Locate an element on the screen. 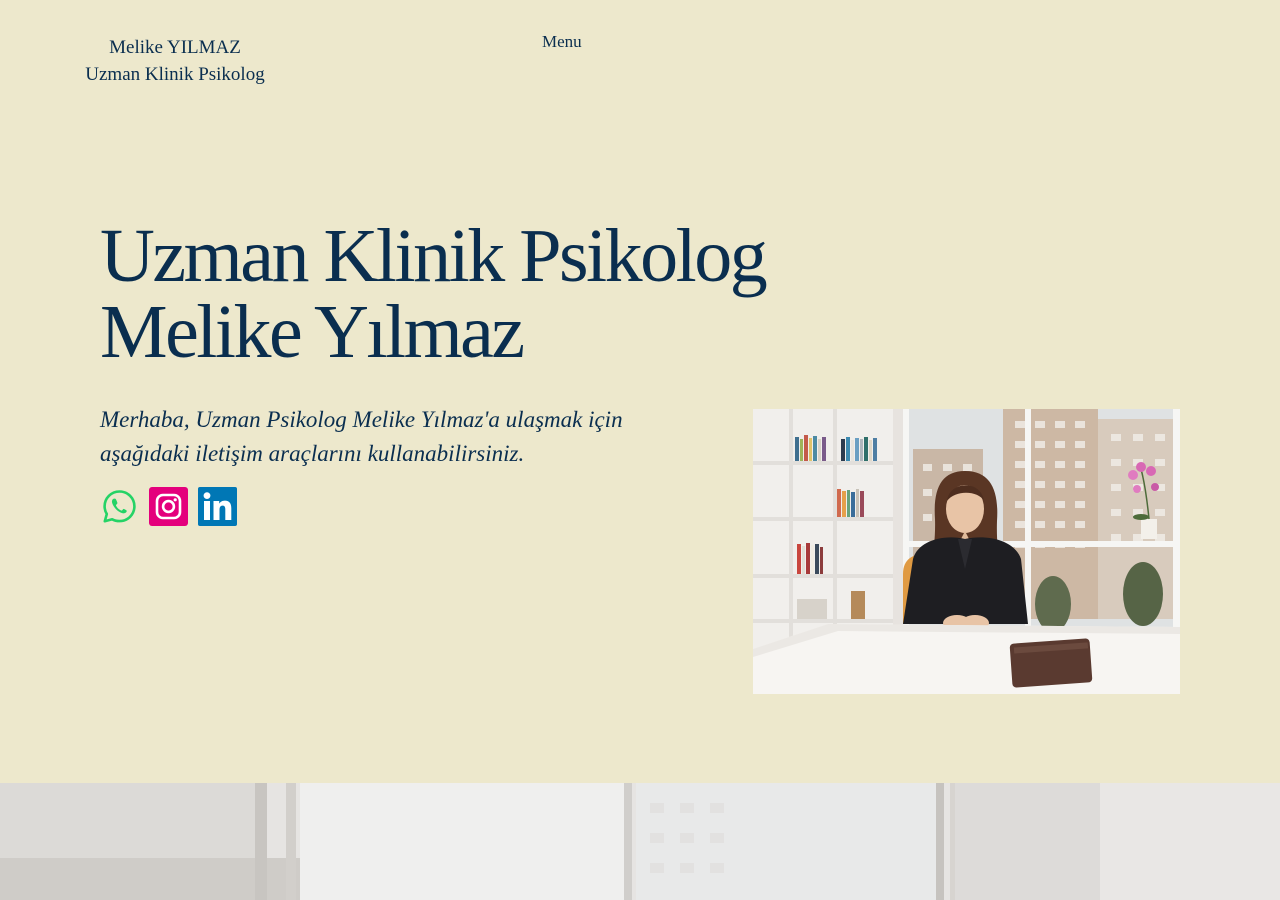 This screenshot has height=900, width=1280. site-name: Melike YILMAZ Uzman Klinik Psikolog is located at coordinates (175, 61).